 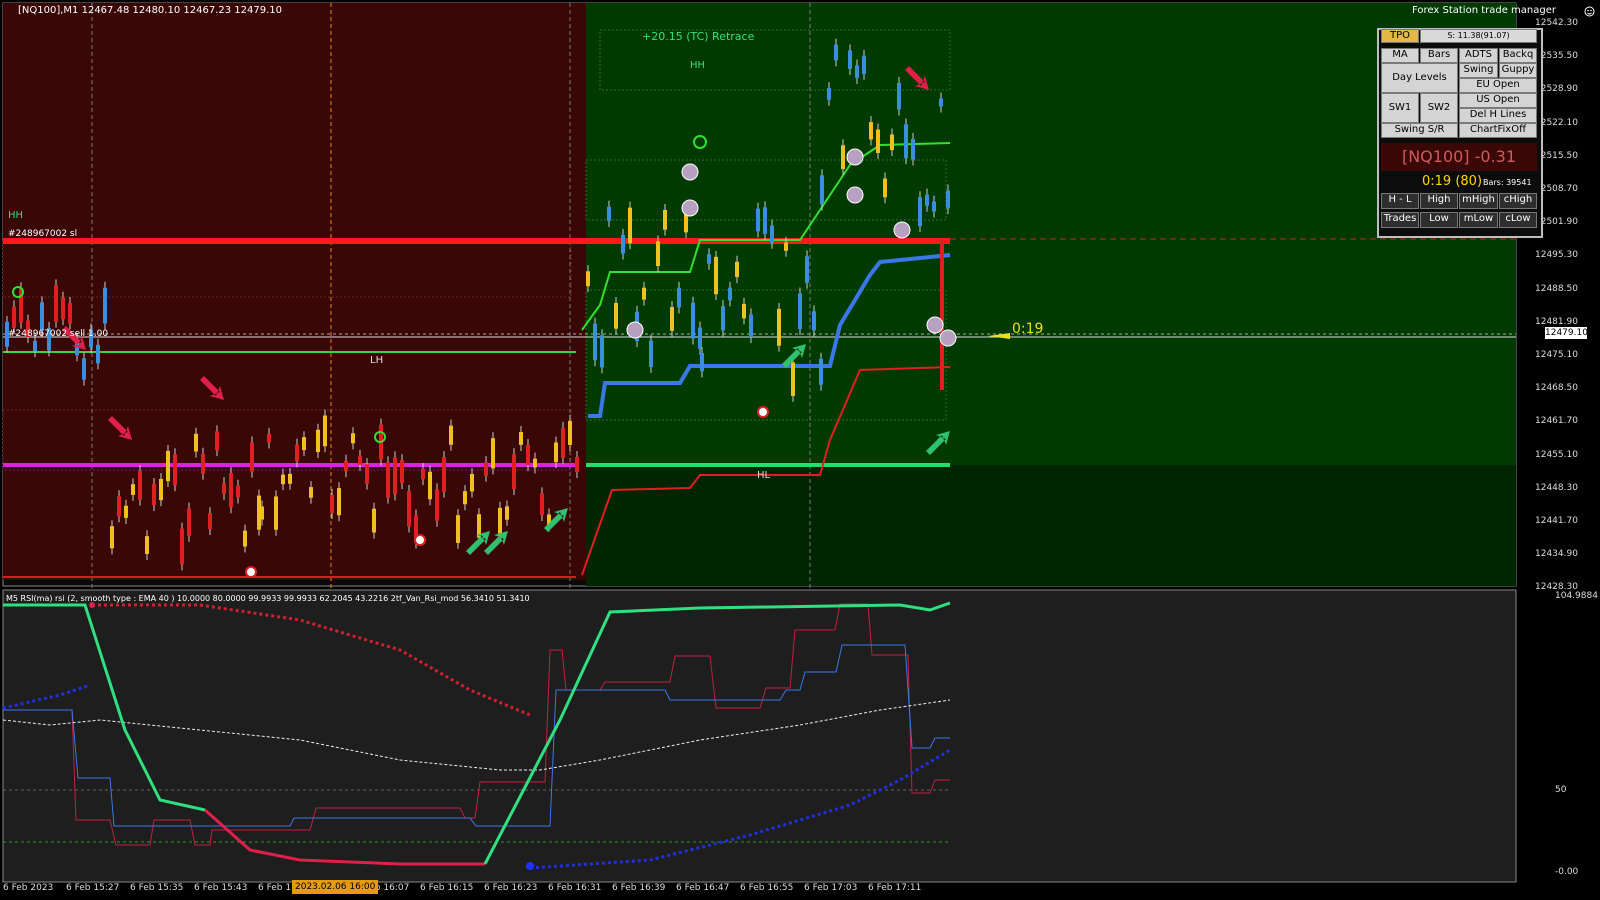 I want to click on time-tick: 6 Feb 17:11, so click(x=895, y=888).